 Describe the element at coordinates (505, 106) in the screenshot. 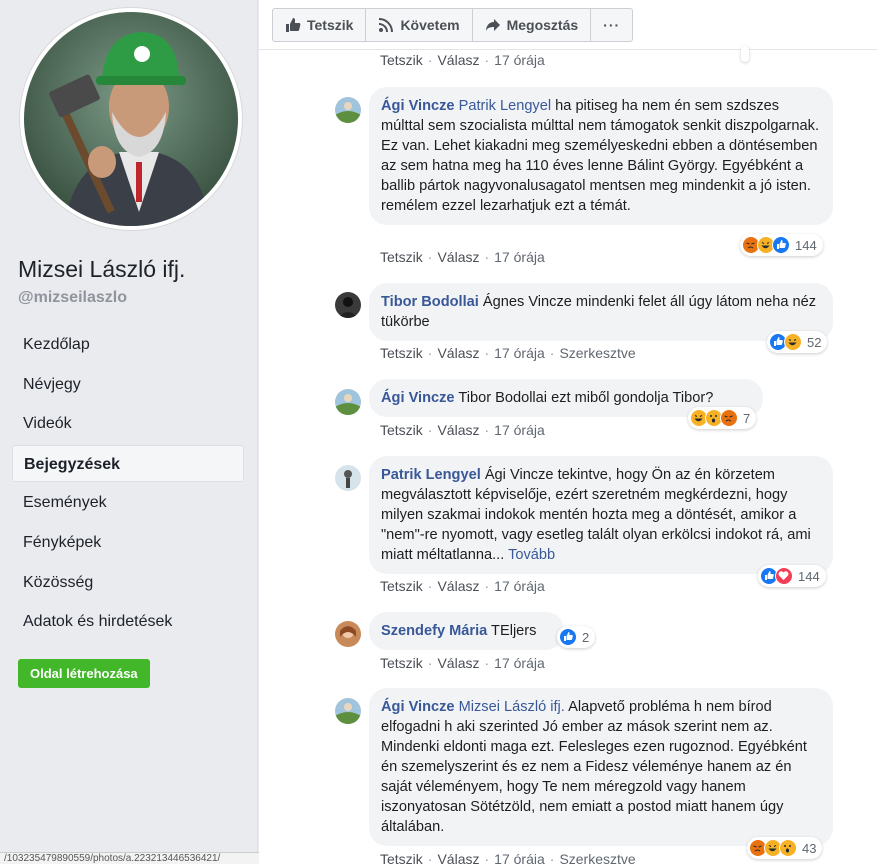

I see `comment-mention: Patrik Lengyel` at that location.